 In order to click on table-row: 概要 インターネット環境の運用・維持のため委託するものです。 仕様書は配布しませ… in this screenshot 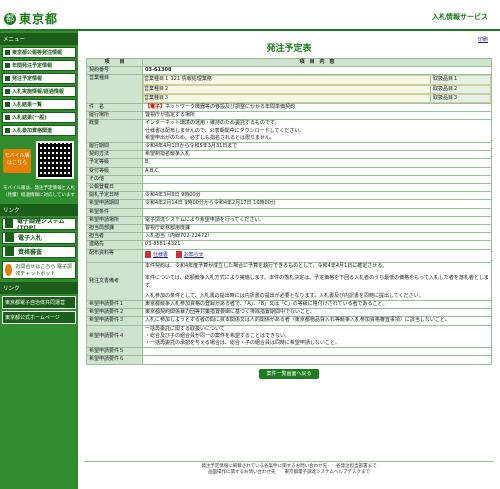, I will do `click(289, 131)`.